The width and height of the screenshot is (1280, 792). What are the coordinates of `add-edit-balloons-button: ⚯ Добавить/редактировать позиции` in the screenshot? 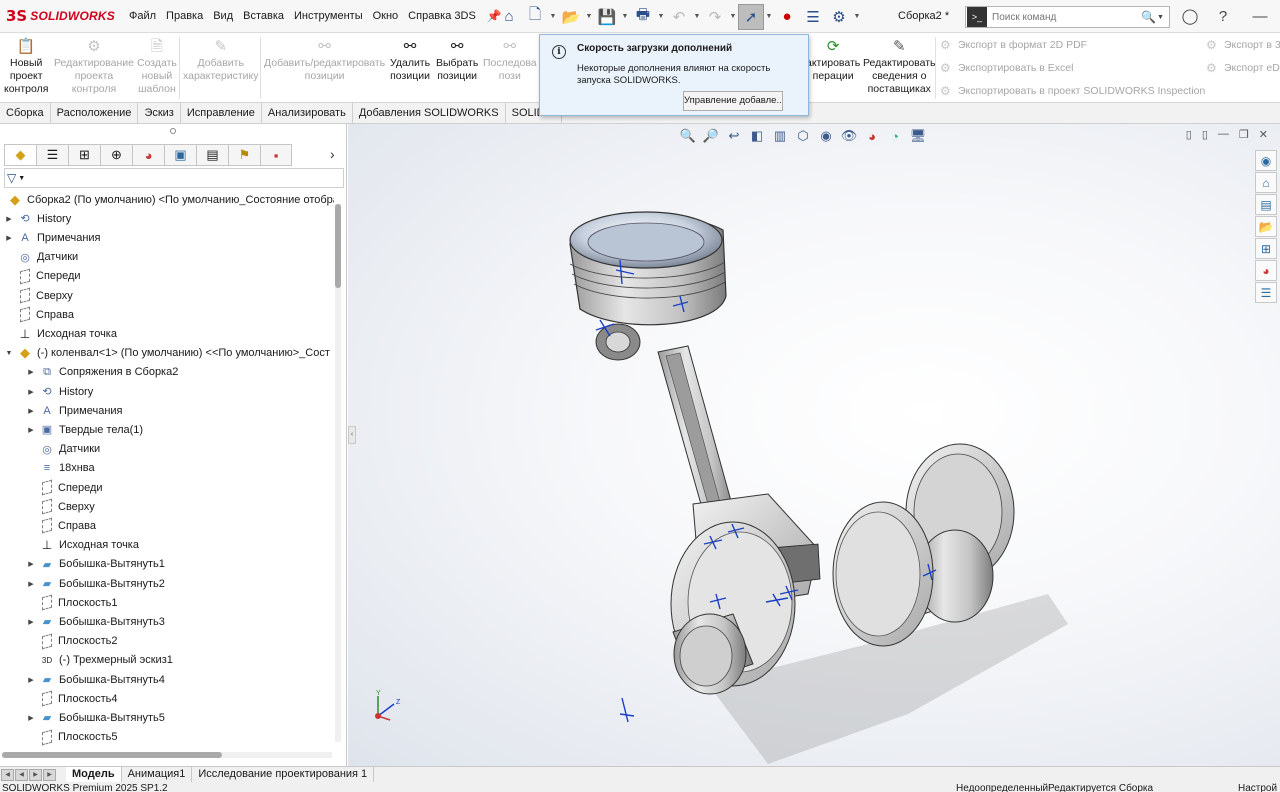 It's located at (324, 59).